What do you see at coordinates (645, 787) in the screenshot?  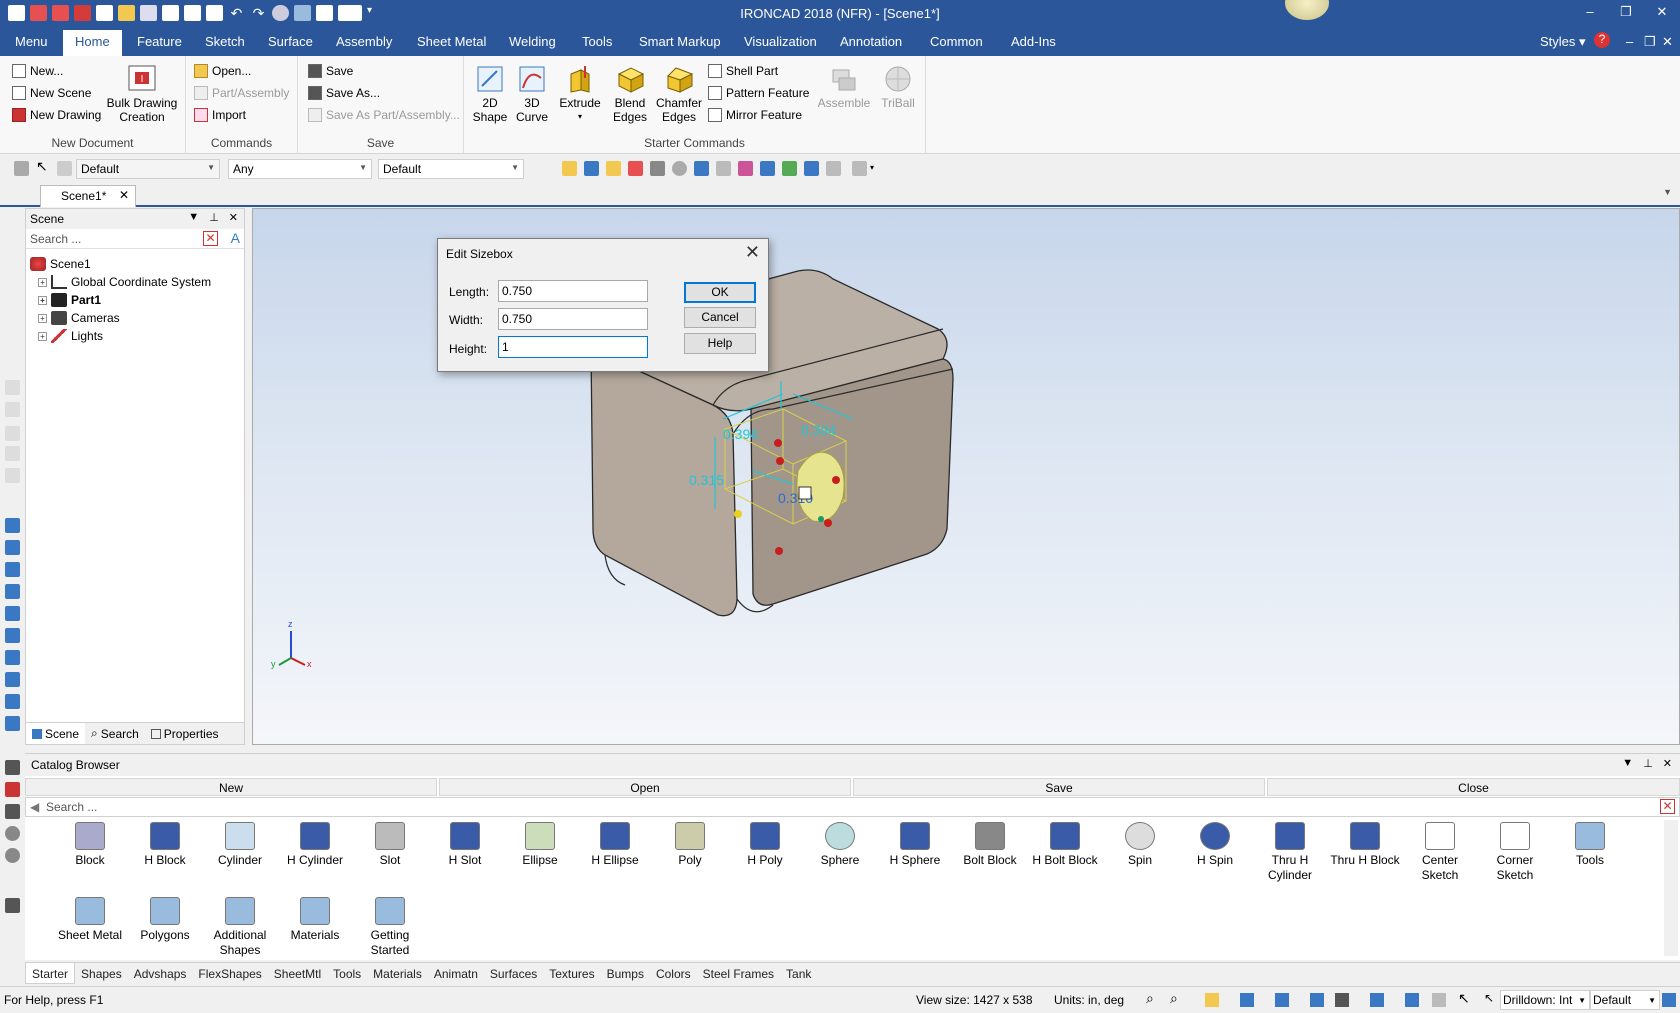 I see `catalog-open-button: Open` at bounding box center [645, 787].